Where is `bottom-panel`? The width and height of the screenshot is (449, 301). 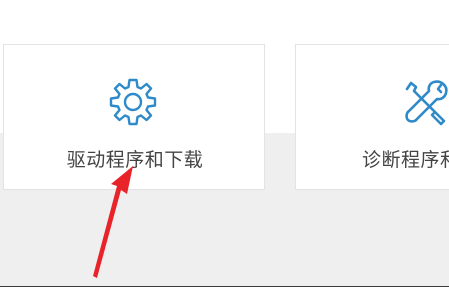 bottom-panel is located at coordinates (224, 294).